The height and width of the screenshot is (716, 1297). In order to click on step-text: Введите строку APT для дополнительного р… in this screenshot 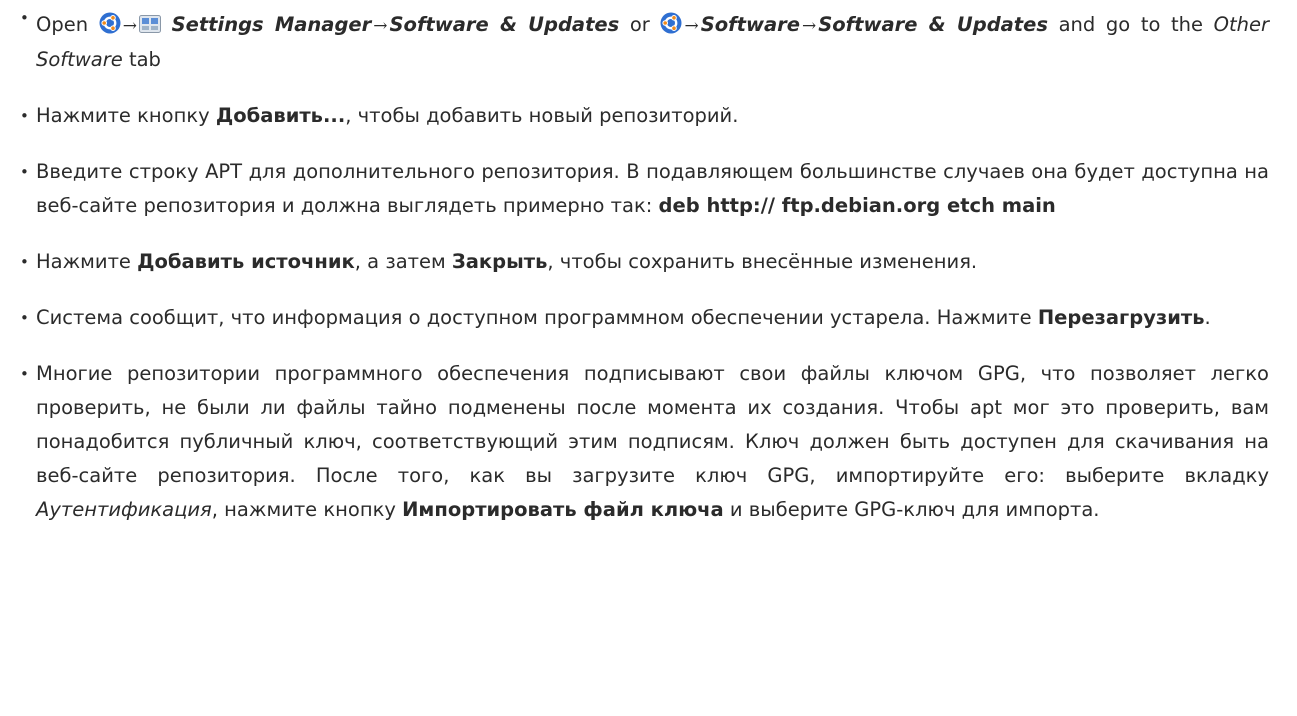, I will do `click(652, 188)`.